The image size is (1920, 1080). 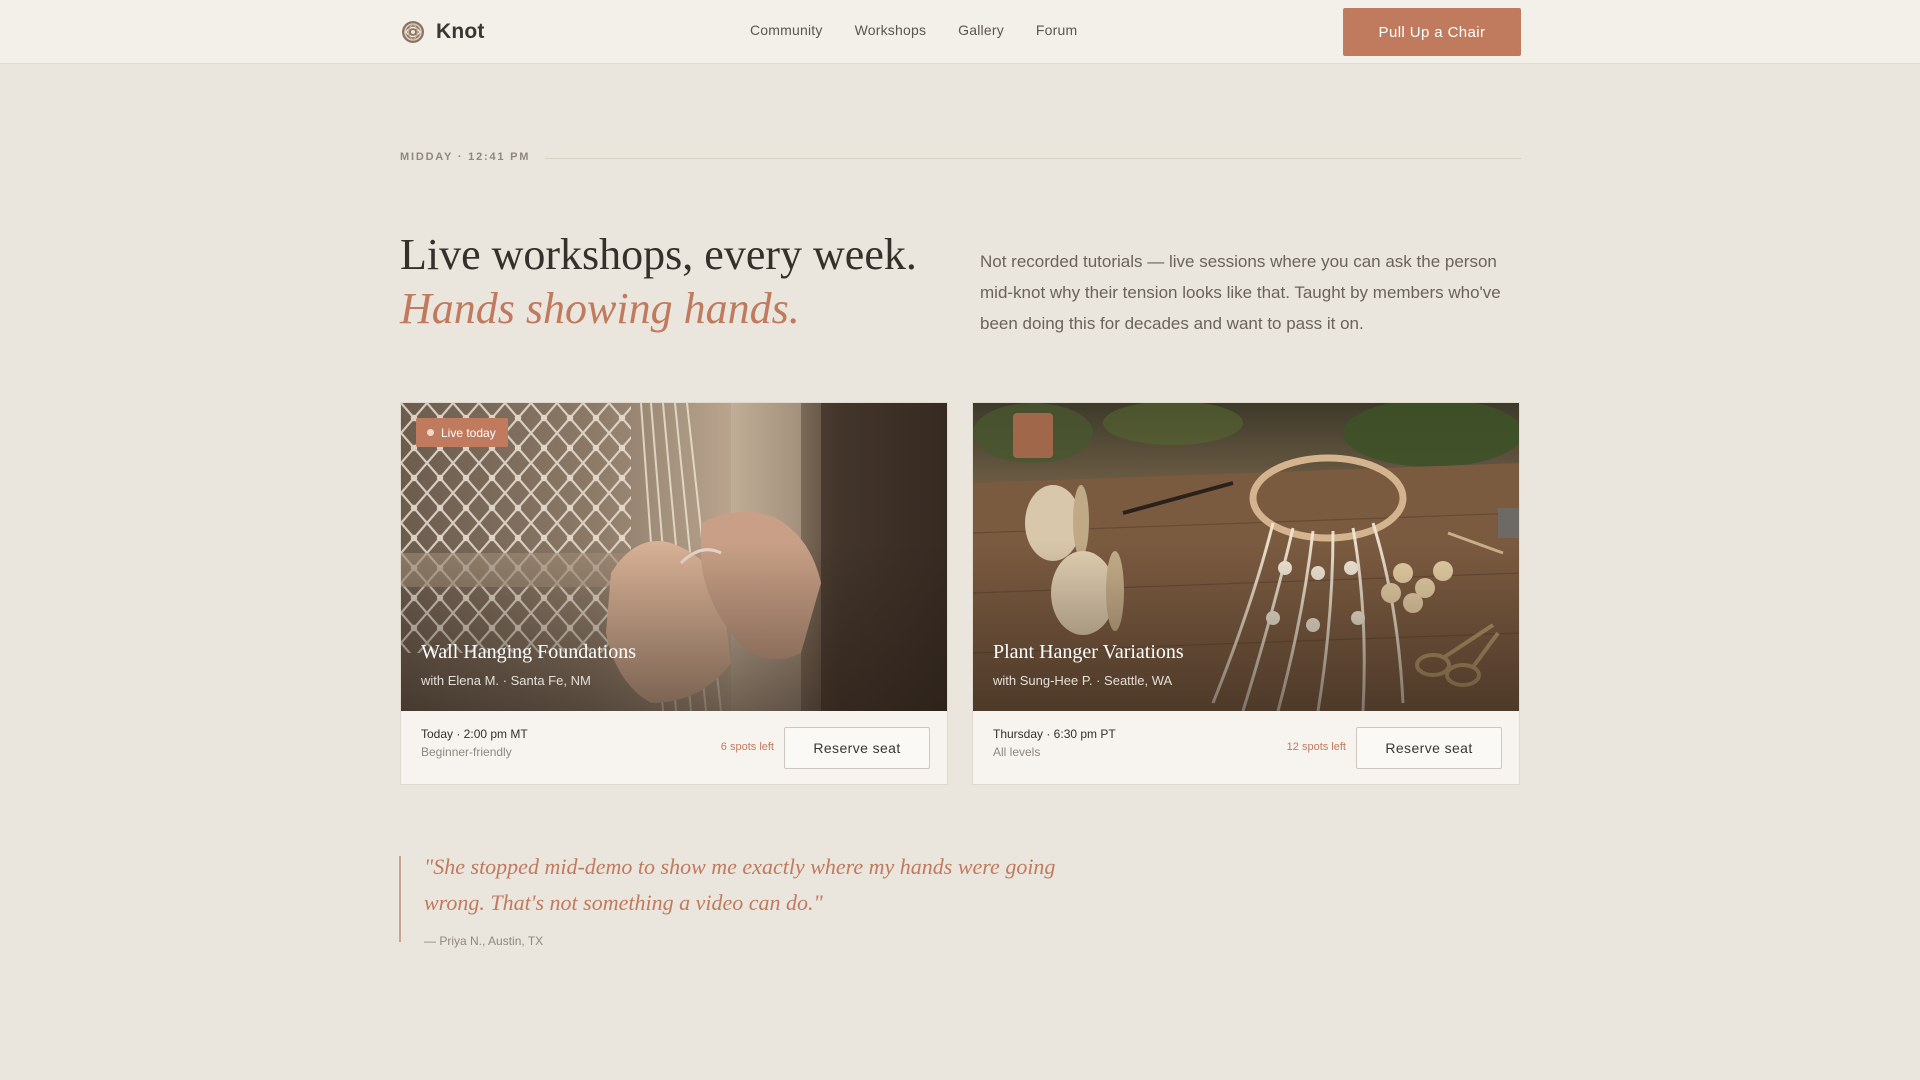 What do you see at coordinates (468, 432) in the screenshot?
I see `live-badge-label: Live today` at bounding box center [468, 432].